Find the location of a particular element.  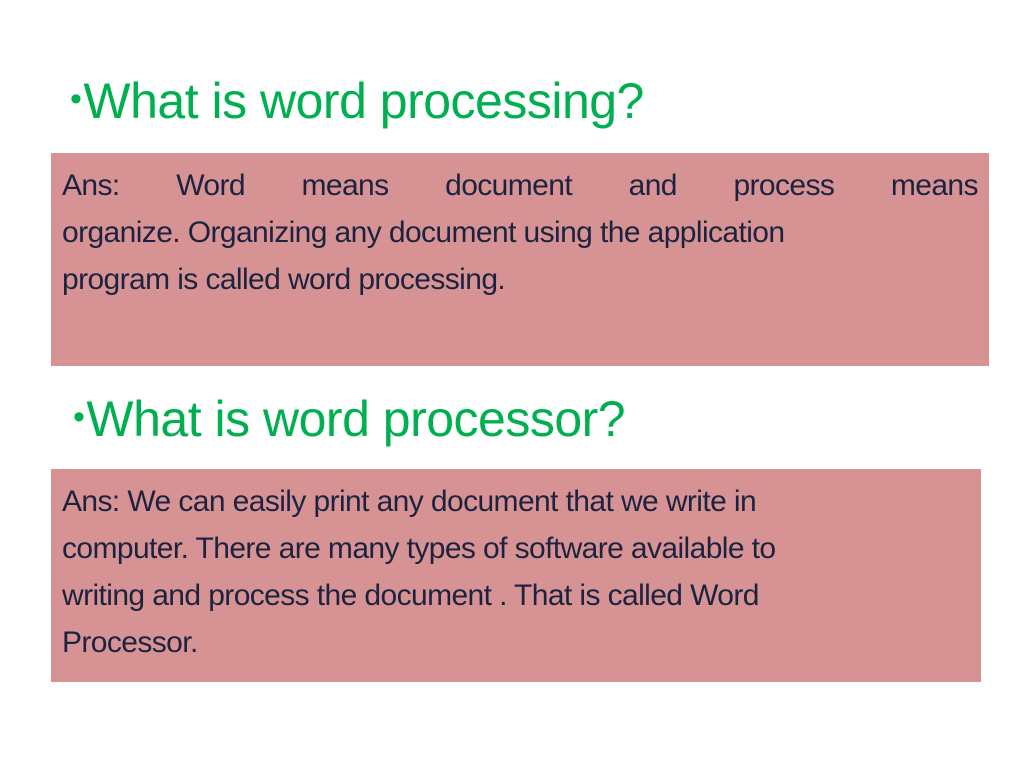

question-heading-2: •What is word processor? is located at coordinates (349, 419).